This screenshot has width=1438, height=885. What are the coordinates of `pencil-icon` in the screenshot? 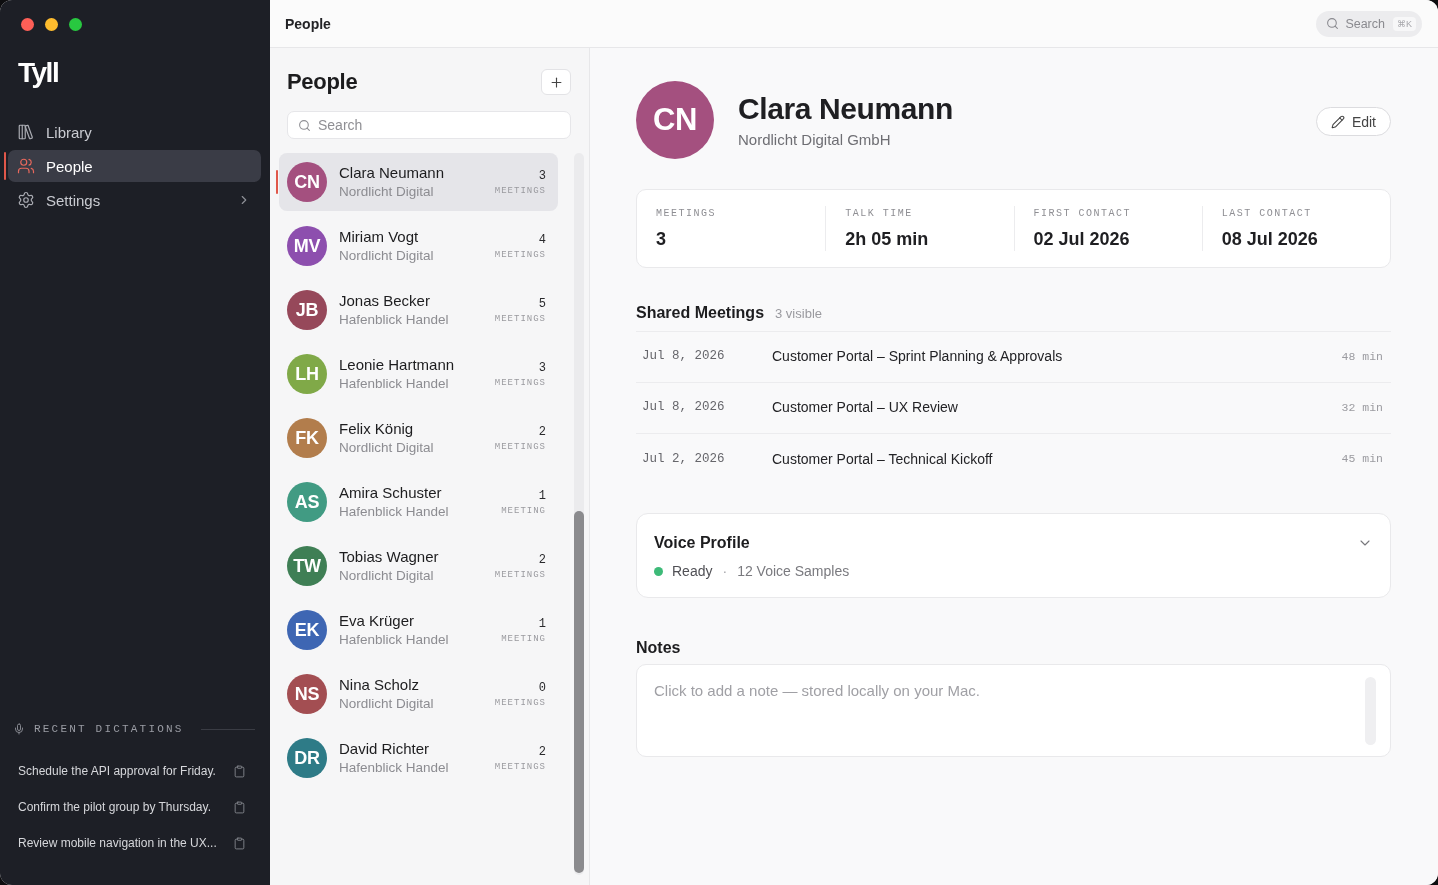 It's located at (1337, 121).